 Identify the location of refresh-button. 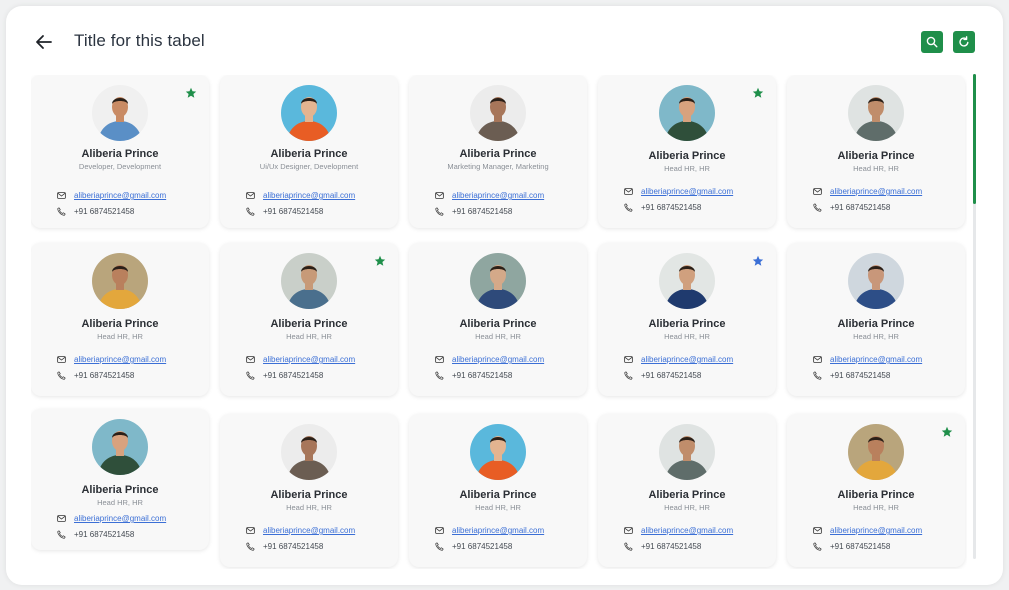
(964, 42).